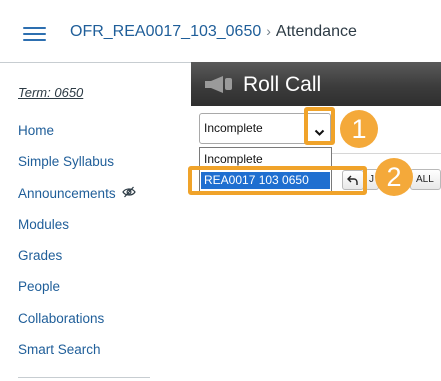  I want to click on breadcrumb: OFR_REA0017_103_0650 › Attendance, so click(213, 31).